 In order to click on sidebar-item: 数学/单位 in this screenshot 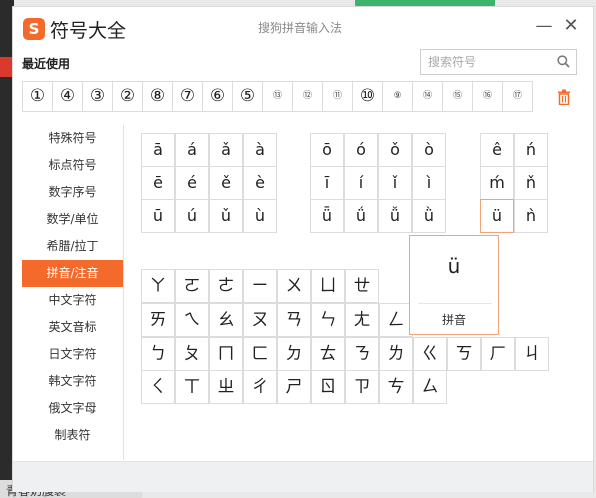, I will do `click(72, 219)`.